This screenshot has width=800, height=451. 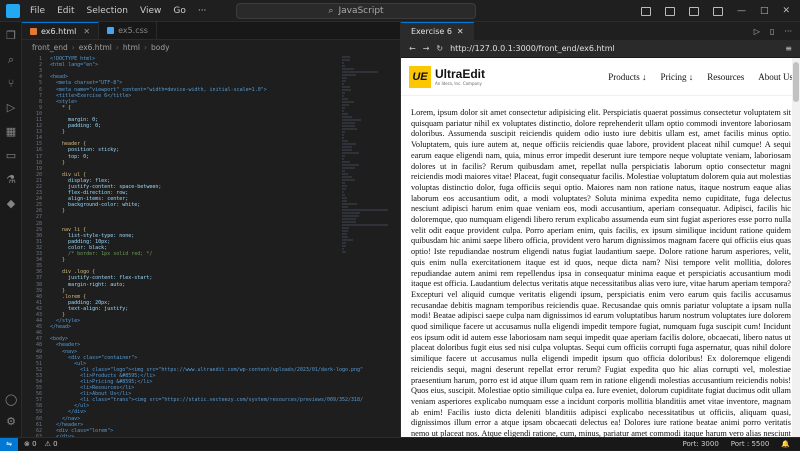 What do you see at coordinates (676, 77) in the screenshot?
I see `nav-pricing: Pricing ↓` at bounding box center [676, 77].